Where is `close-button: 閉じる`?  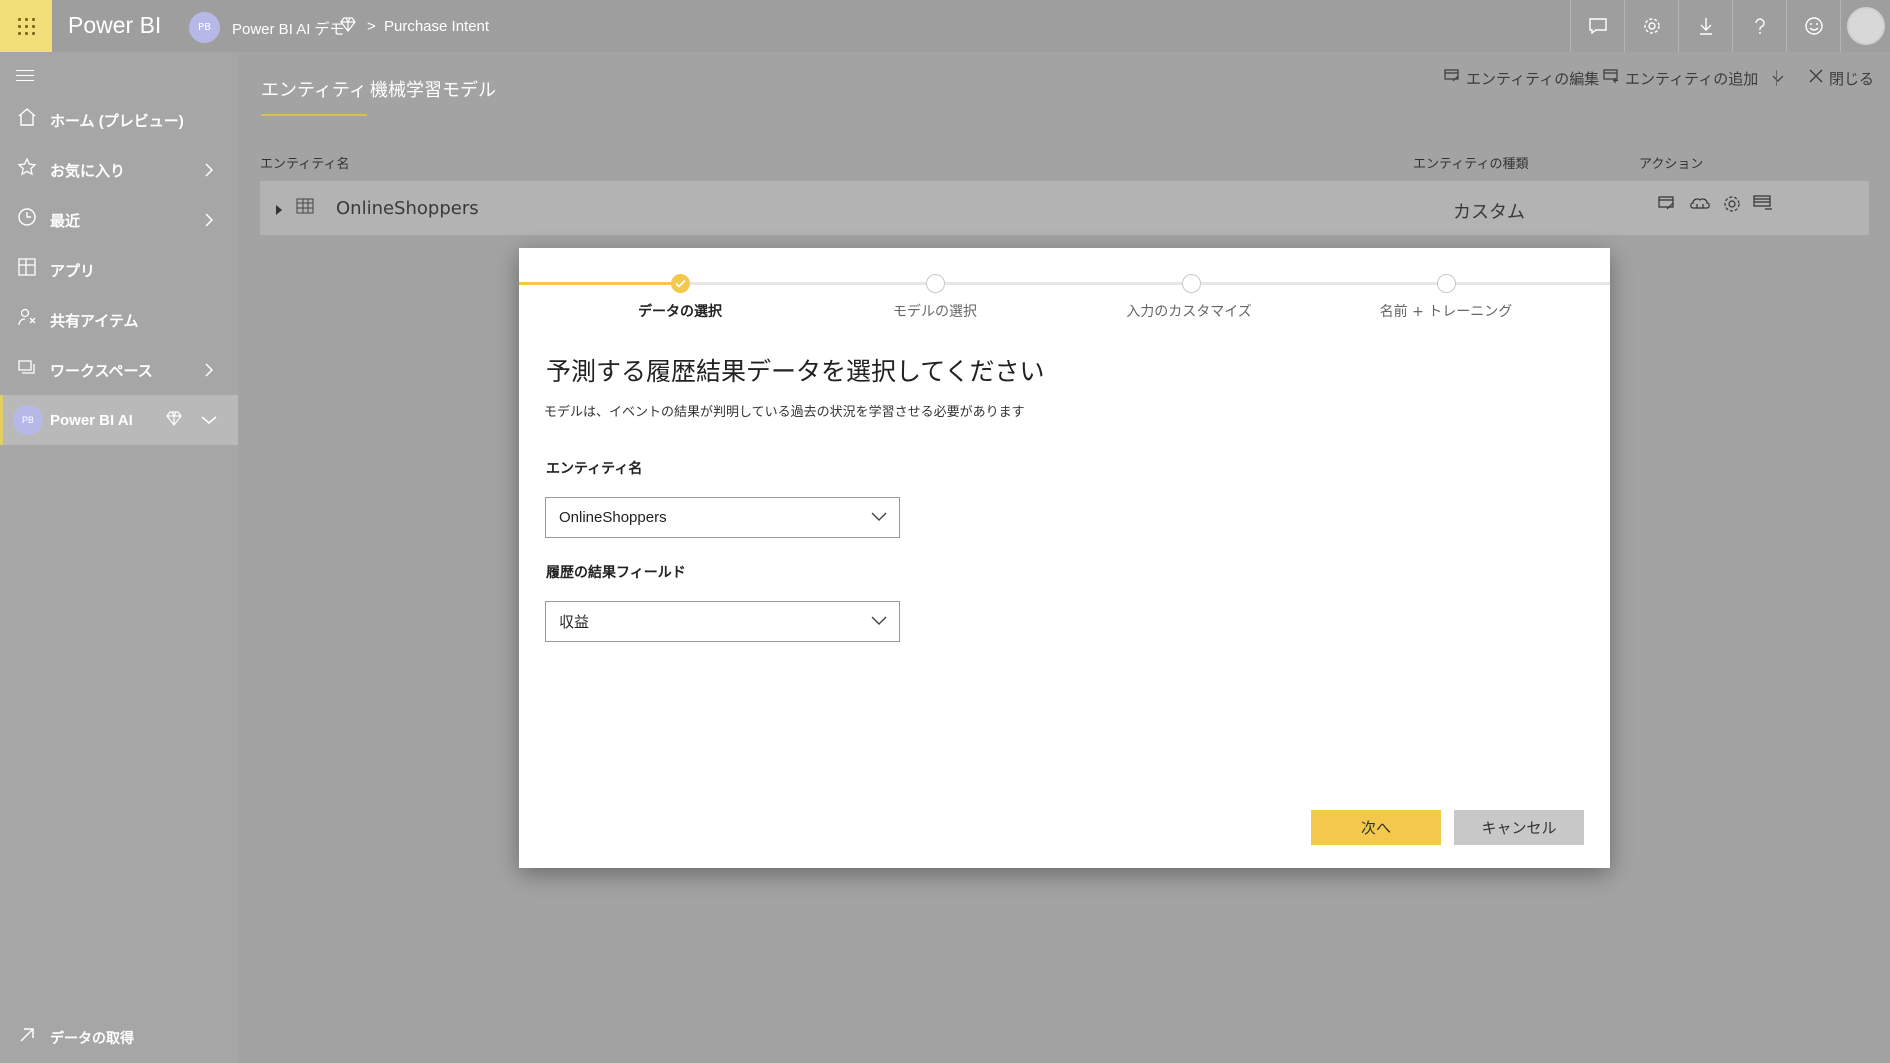
close-button: 閉じる is located at coordinates (1841, 78).